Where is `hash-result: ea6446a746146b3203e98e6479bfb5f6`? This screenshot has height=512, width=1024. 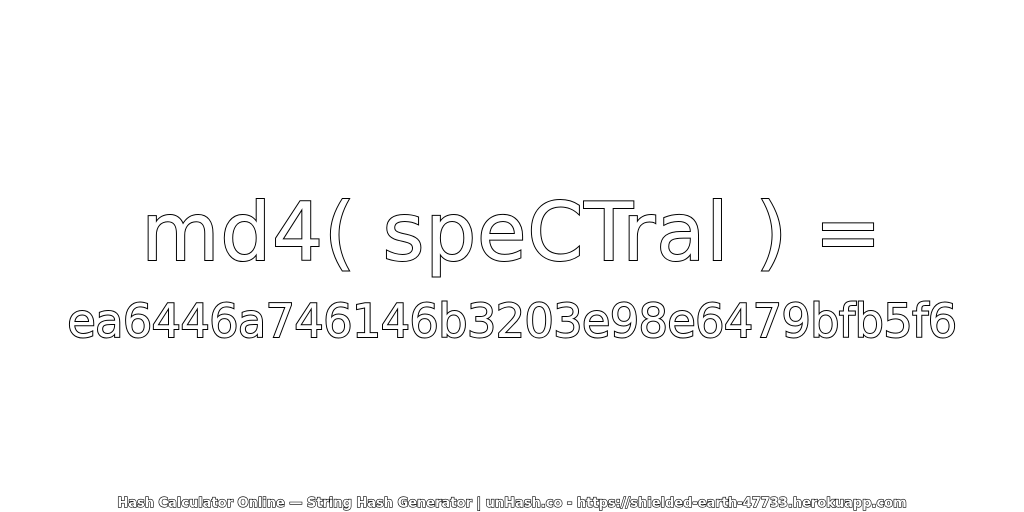
hash-result: ea6446a746146b3203e98e6479bfb5f6 is located at coordinates (512, 321).